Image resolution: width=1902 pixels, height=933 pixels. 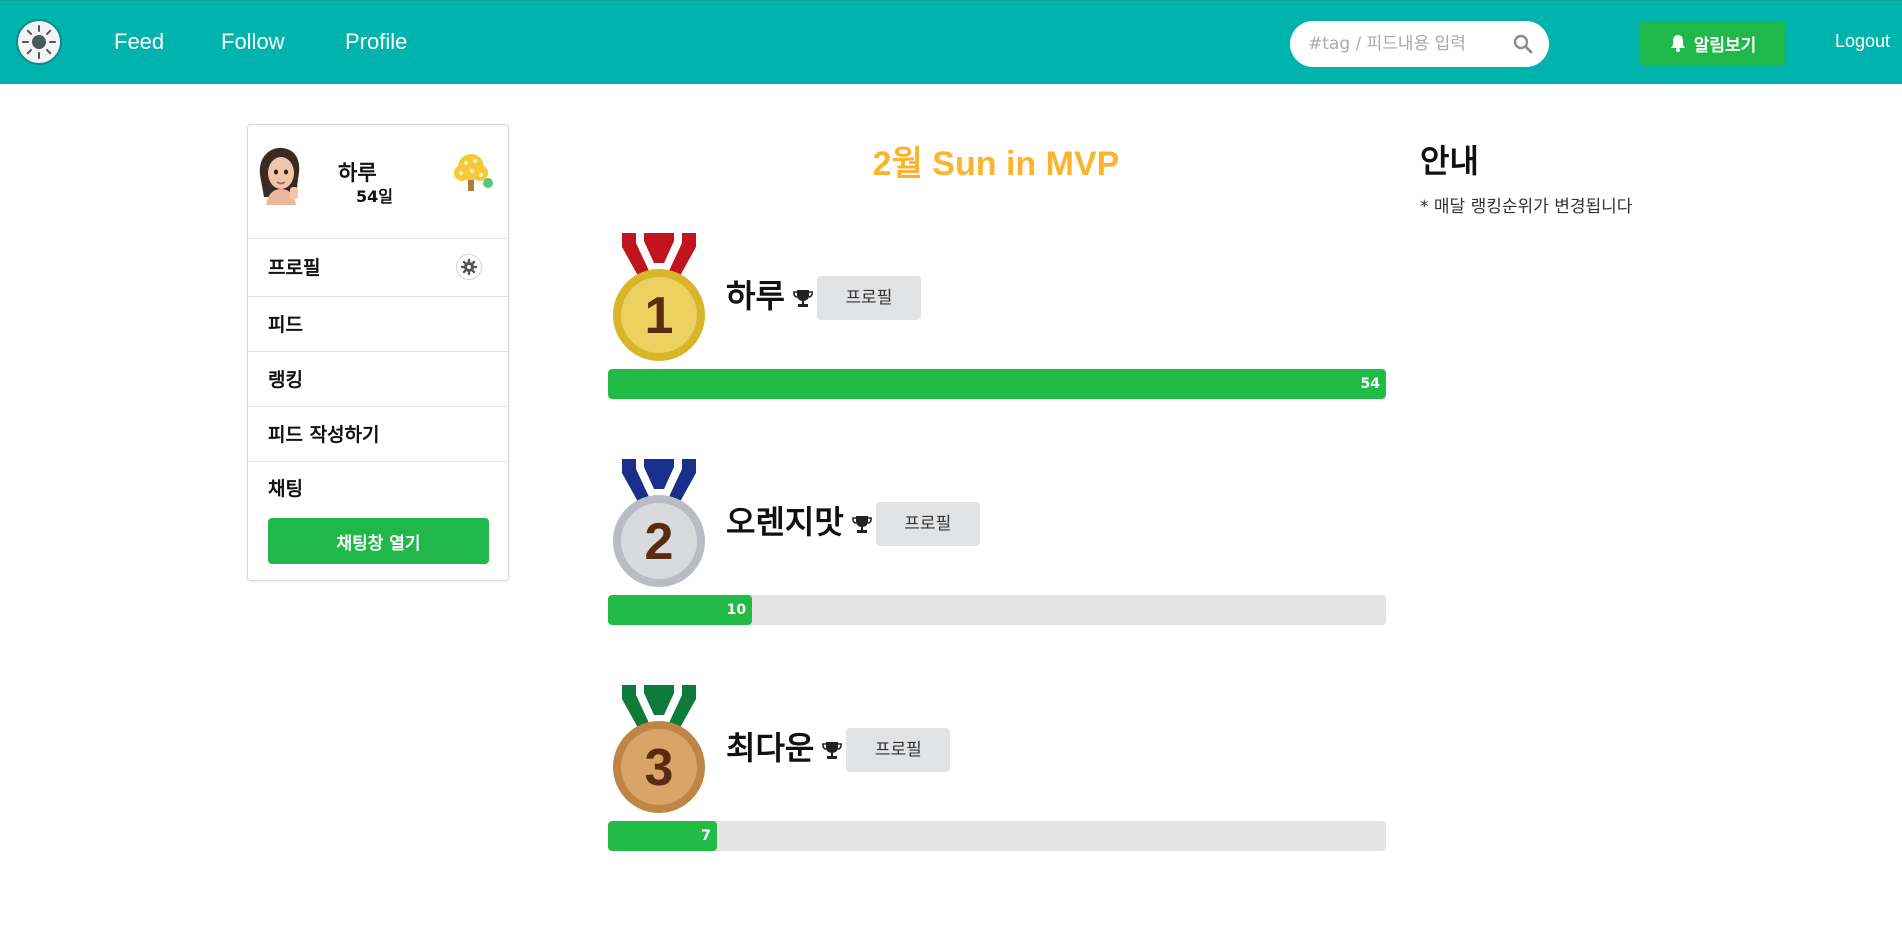 What do you see at coordinates (659, 542) in the screenshot?
I see `medal-rank-number: 2` at bounding box center [659, 542].